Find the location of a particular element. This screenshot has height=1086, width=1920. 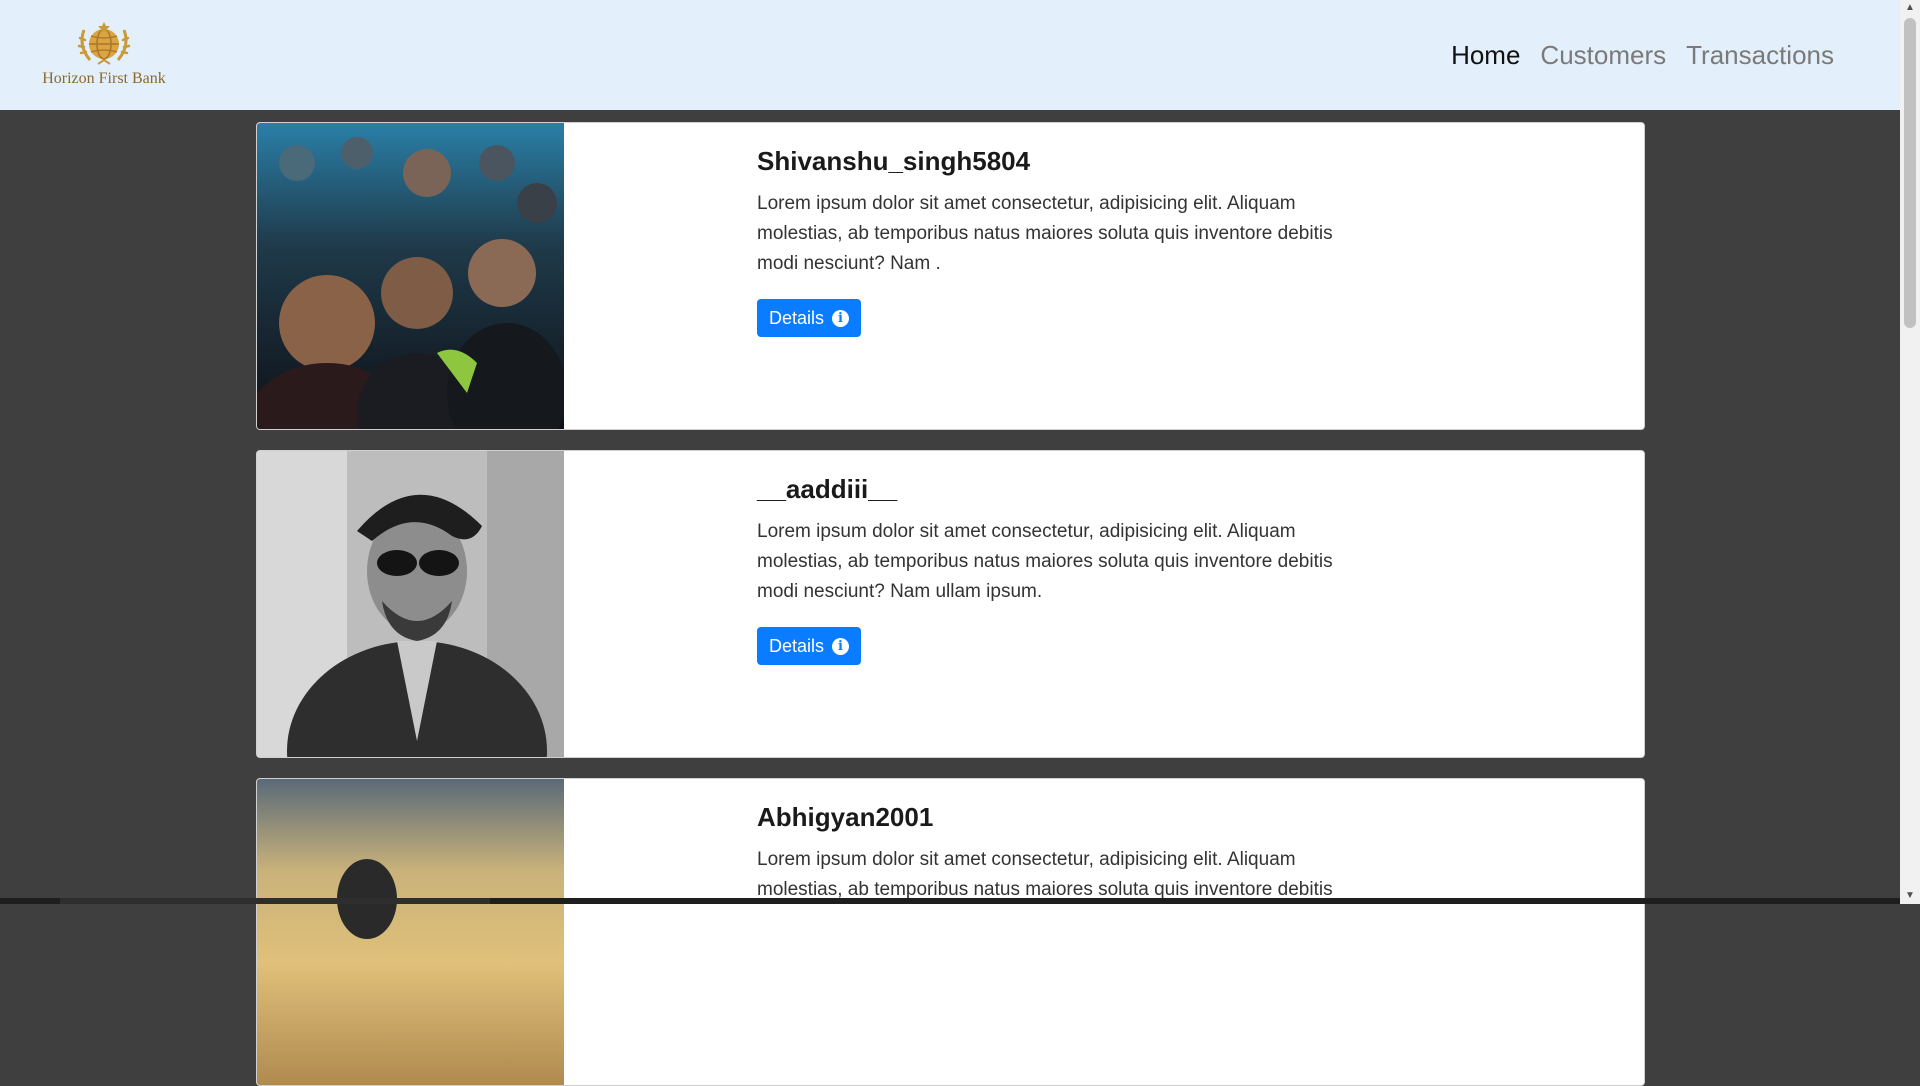

horizontal-scrollbar is located at coordinates (950, 901).